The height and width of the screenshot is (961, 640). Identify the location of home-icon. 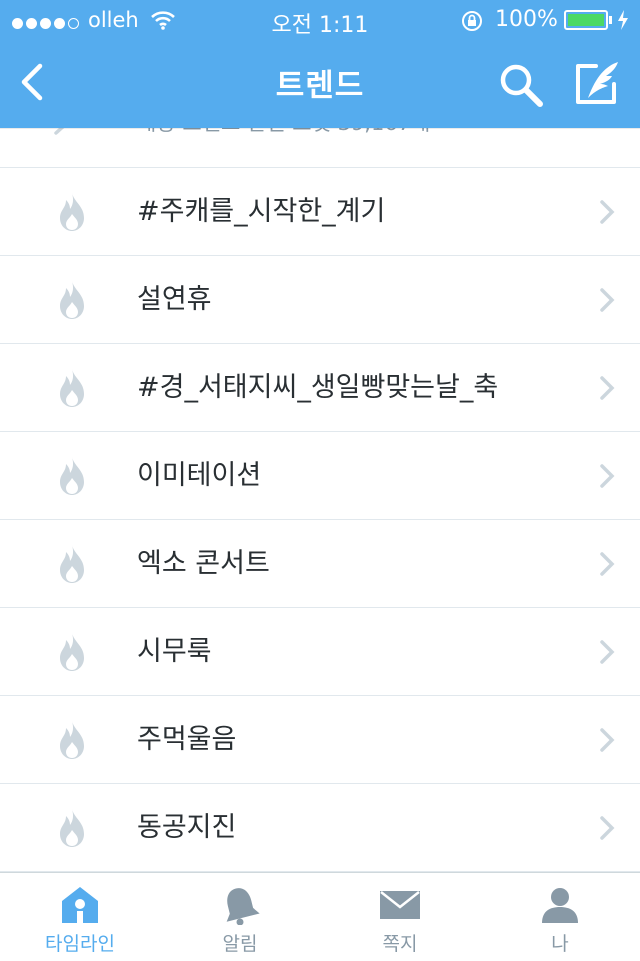
(80, 905).